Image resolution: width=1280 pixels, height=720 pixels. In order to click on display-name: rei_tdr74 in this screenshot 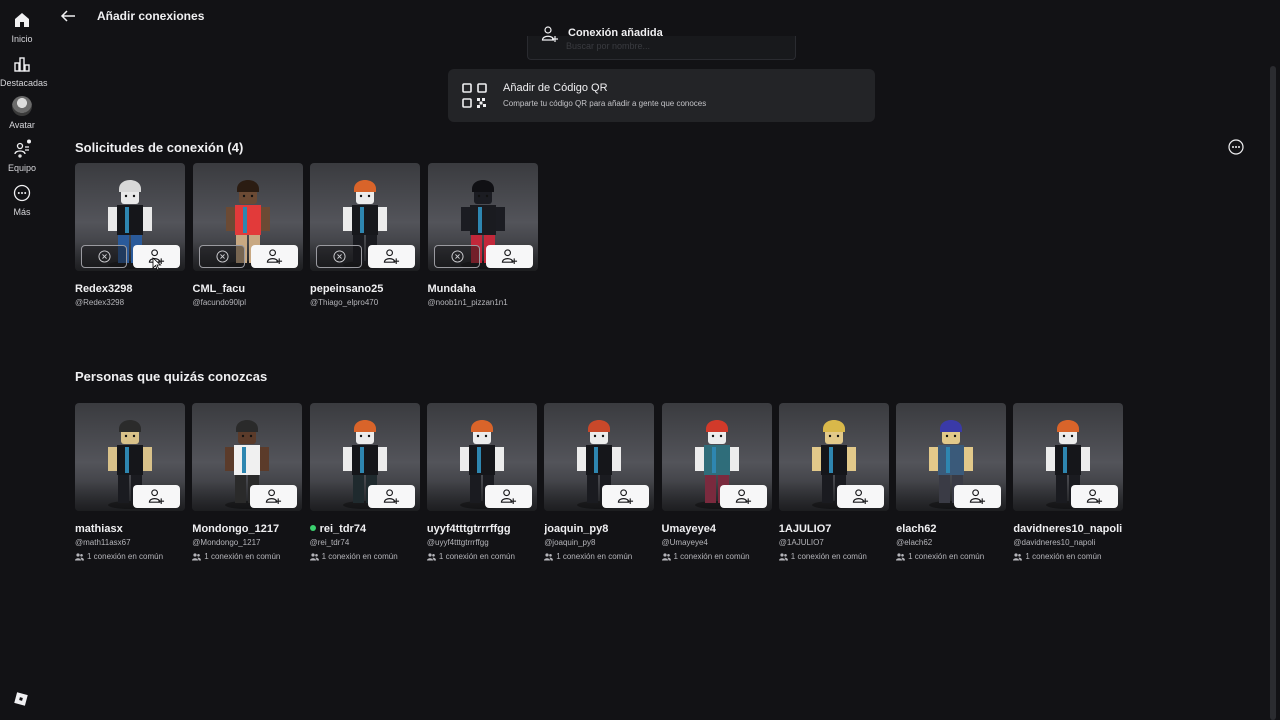, I will do `click(364, 529)`.